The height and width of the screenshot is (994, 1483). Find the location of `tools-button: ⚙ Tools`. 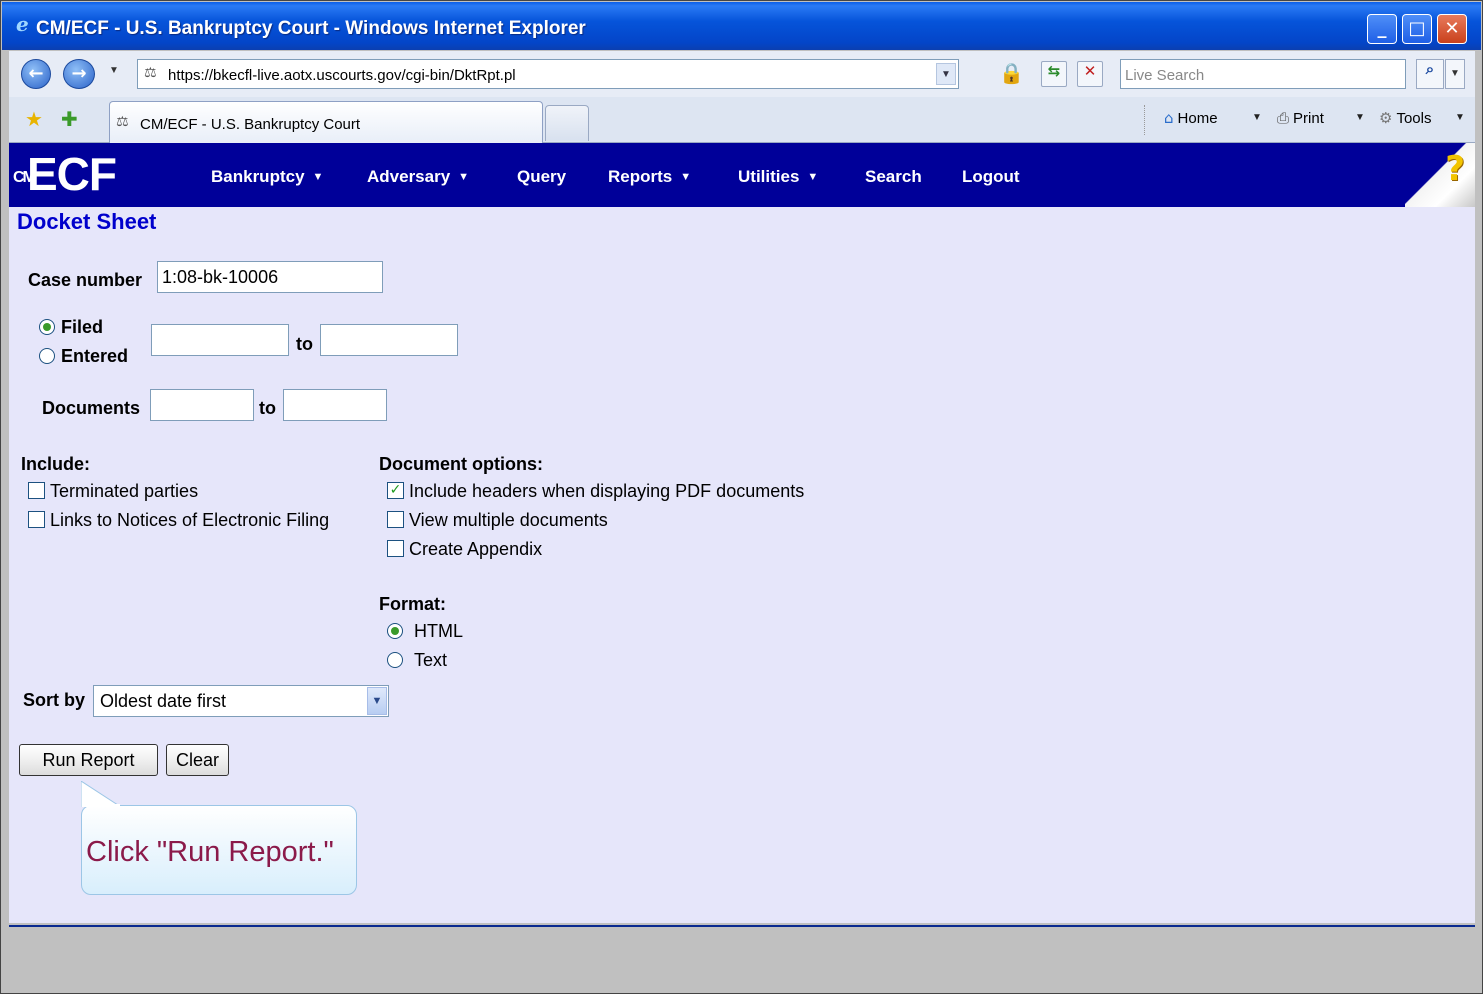

tools-button: ⚙ Tools is located at coordinates (1405, 118).